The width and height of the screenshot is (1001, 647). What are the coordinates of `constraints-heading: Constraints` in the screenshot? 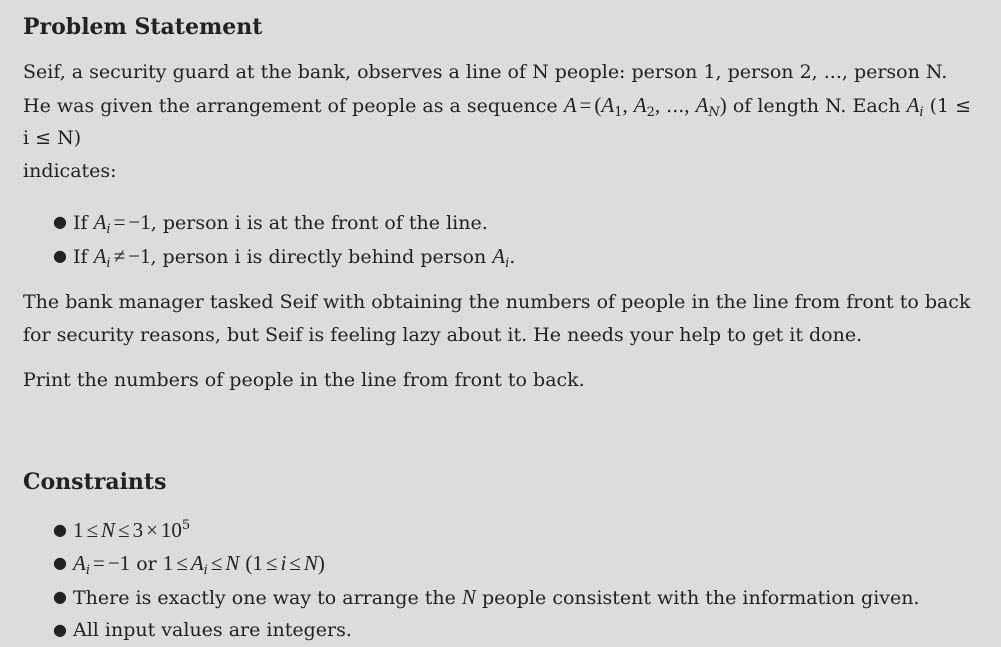 It's located at (95, 481).